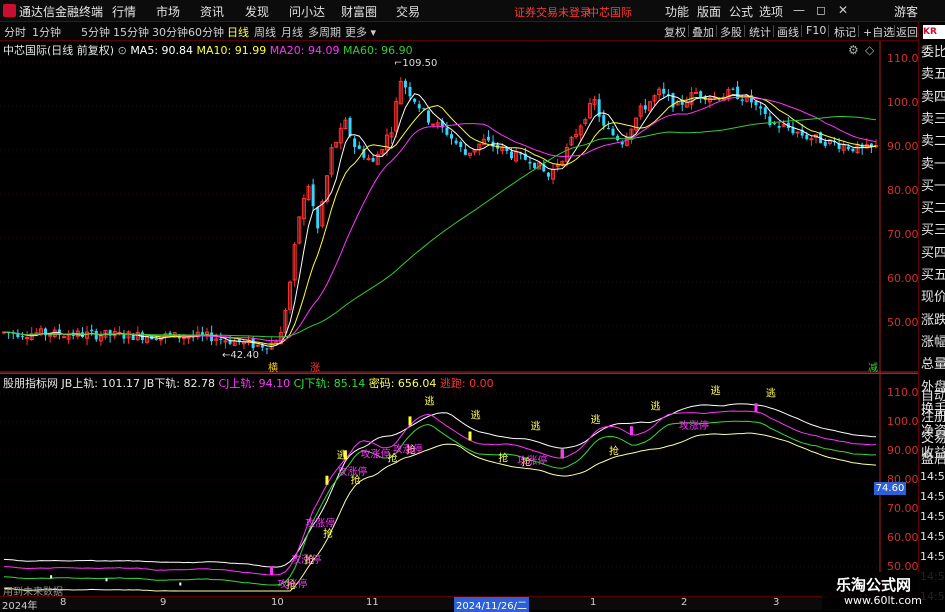  What do you see at coordinates (131, 32) in the screenshot?
I see `tab-15min: 15分钟` at bounding box center [131, 32].